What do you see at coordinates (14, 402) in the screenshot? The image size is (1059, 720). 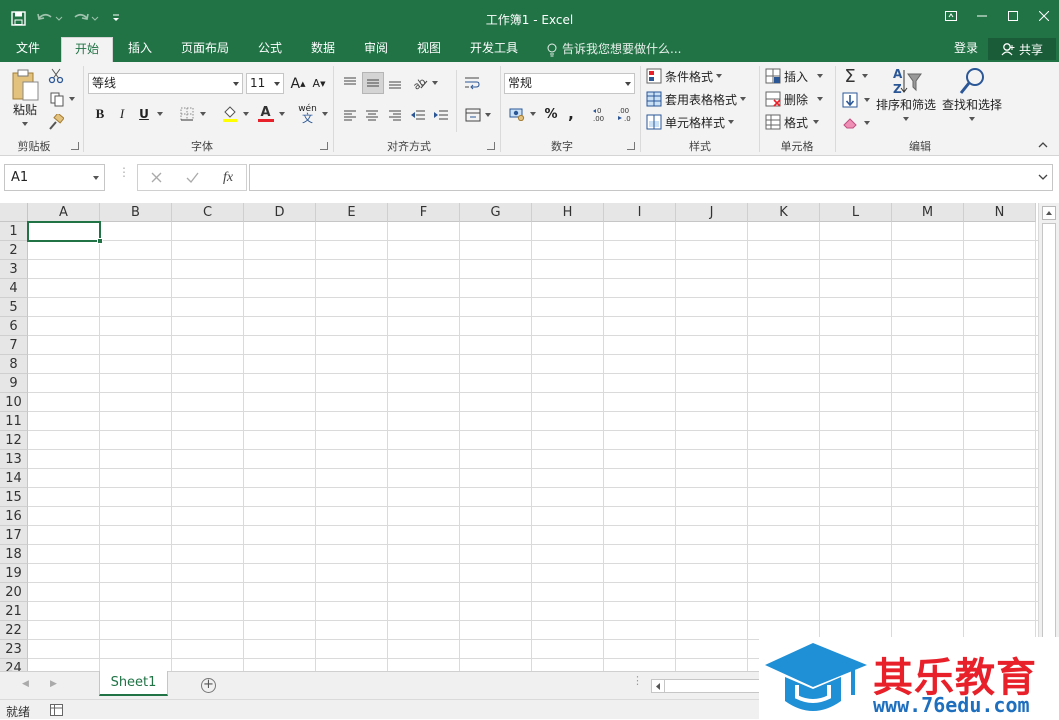 I see `row-header: 10` at bounding box center [14, 402].